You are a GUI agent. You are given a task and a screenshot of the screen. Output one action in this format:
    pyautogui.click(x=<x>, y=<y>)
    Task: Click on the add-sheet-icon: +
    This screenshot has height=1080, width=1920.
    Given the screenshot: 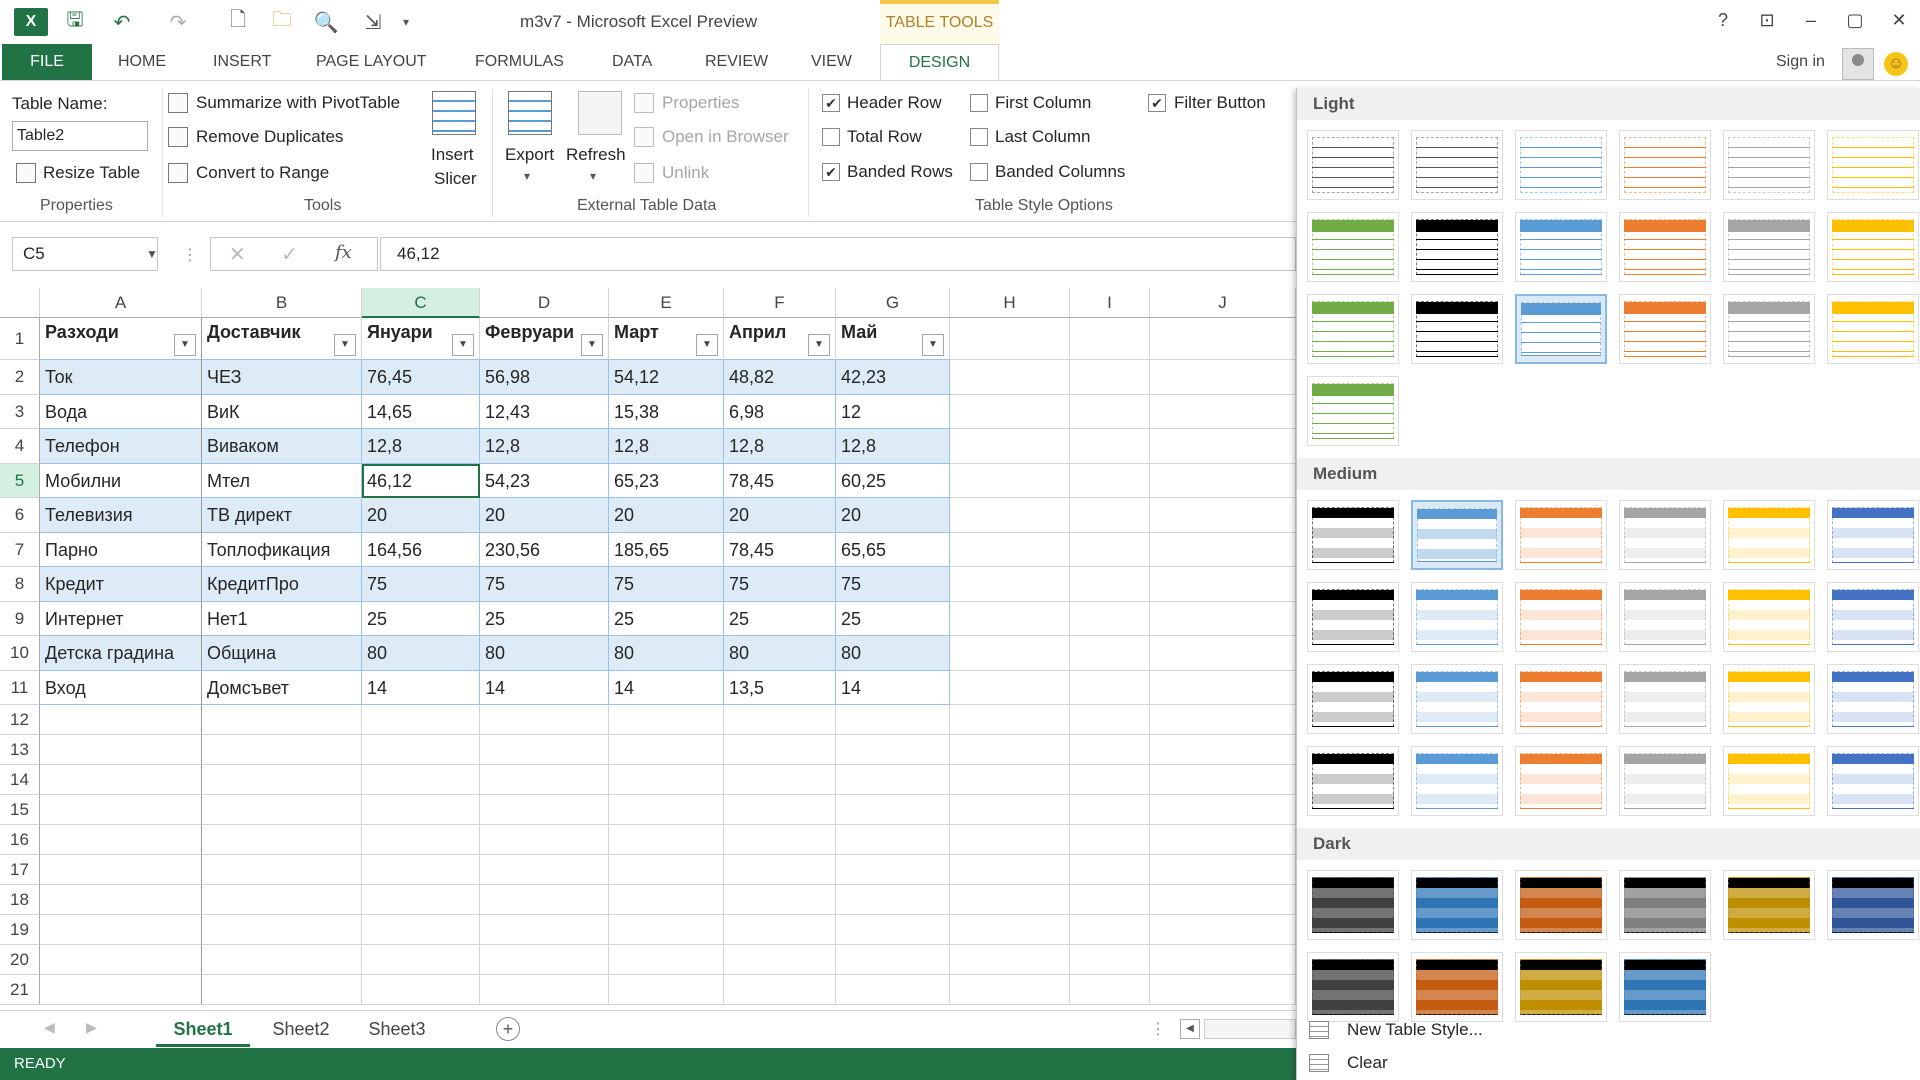 What is the action you would take?
    pyautogui.click(x=508, y=1029)
    